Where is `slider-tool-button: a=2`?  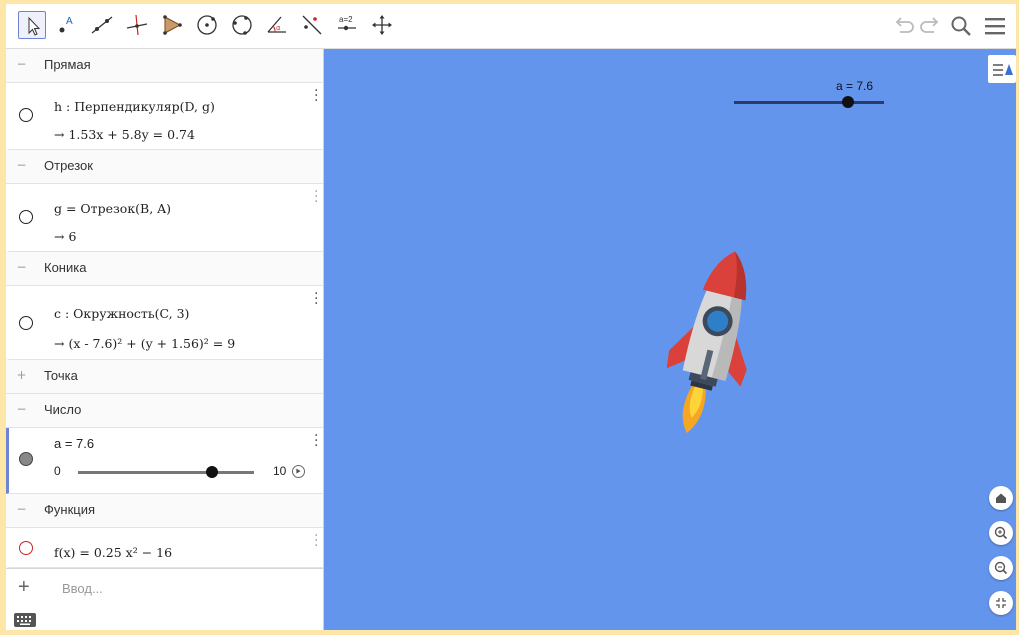
slider-tool-button: a=2 is located at coordinates (347, 25).